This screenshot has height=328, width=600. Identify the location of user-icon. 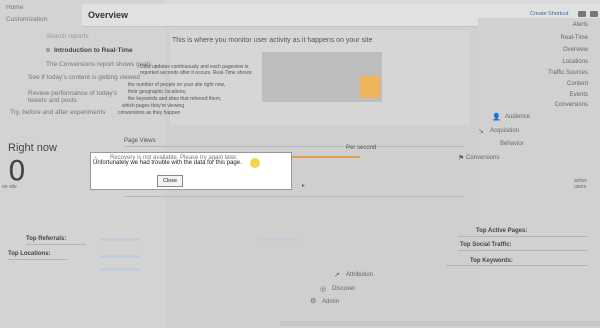
(582, 14).